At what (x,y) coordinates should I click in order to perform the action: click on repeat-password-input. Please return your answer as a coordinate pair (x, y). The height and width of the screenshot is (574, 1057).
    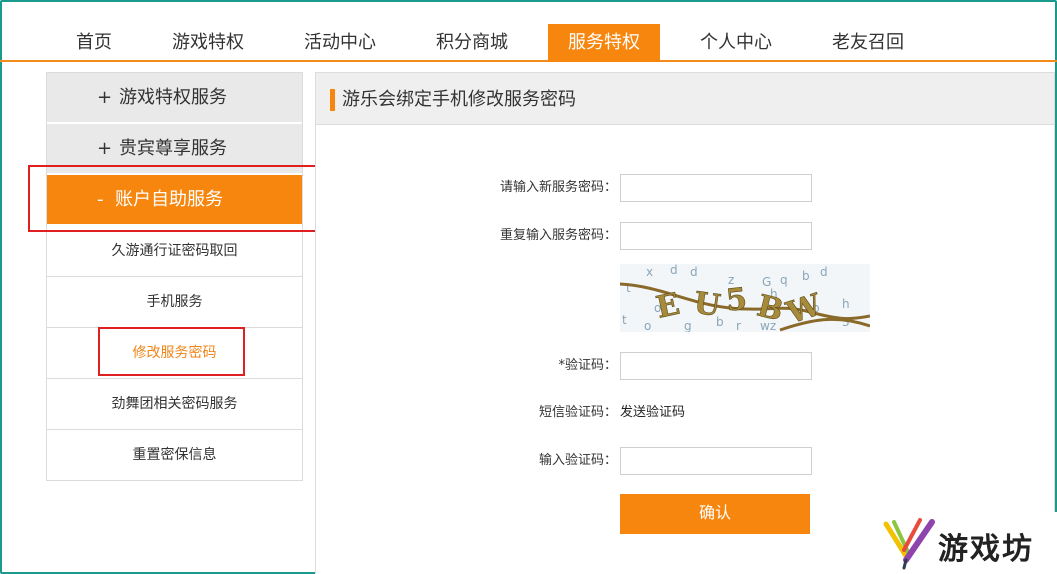
    Looking at the image, I should click on (716, 236).